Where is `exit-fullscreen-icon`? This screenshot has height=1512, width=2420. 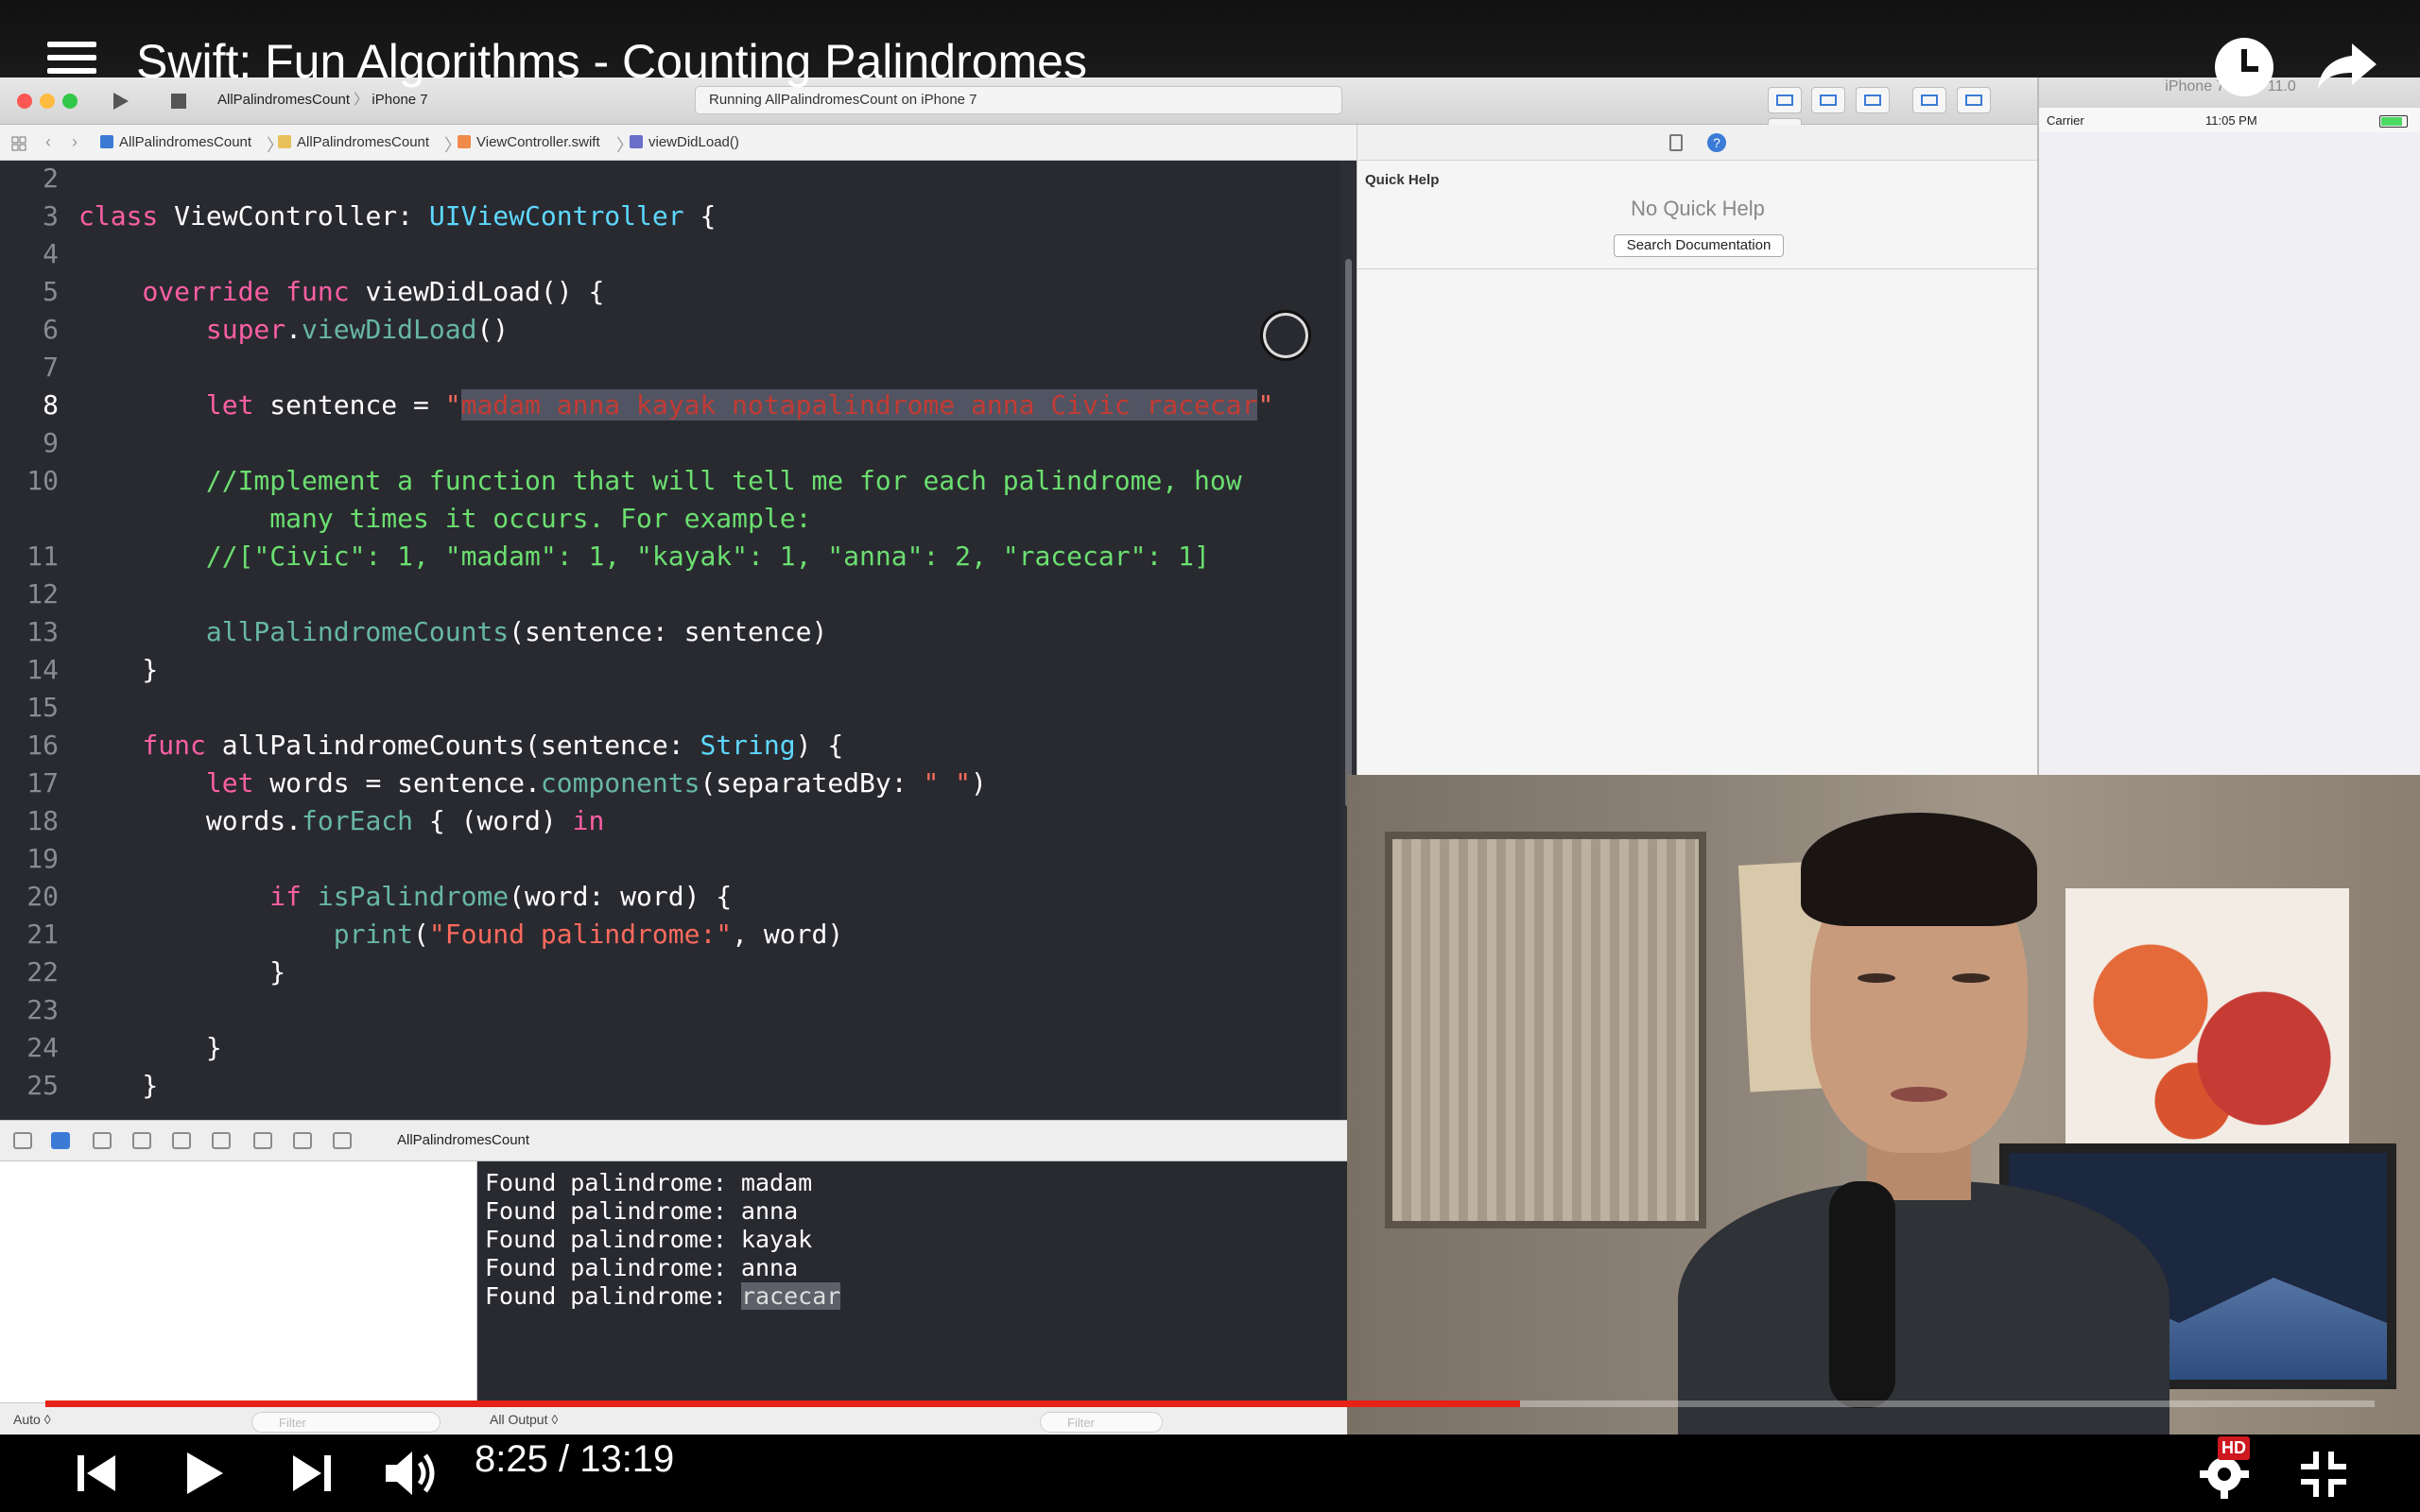 exit-fullscreen-icon is located at coordinates (2323, 1474).